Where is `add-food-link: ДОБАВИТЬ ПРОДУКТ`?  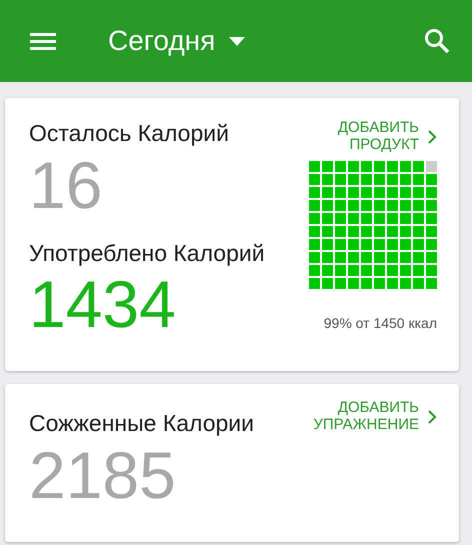 add-food-link: ДОБАВИТЬ ПРОДУКТ is located at coordinates (373, 136).